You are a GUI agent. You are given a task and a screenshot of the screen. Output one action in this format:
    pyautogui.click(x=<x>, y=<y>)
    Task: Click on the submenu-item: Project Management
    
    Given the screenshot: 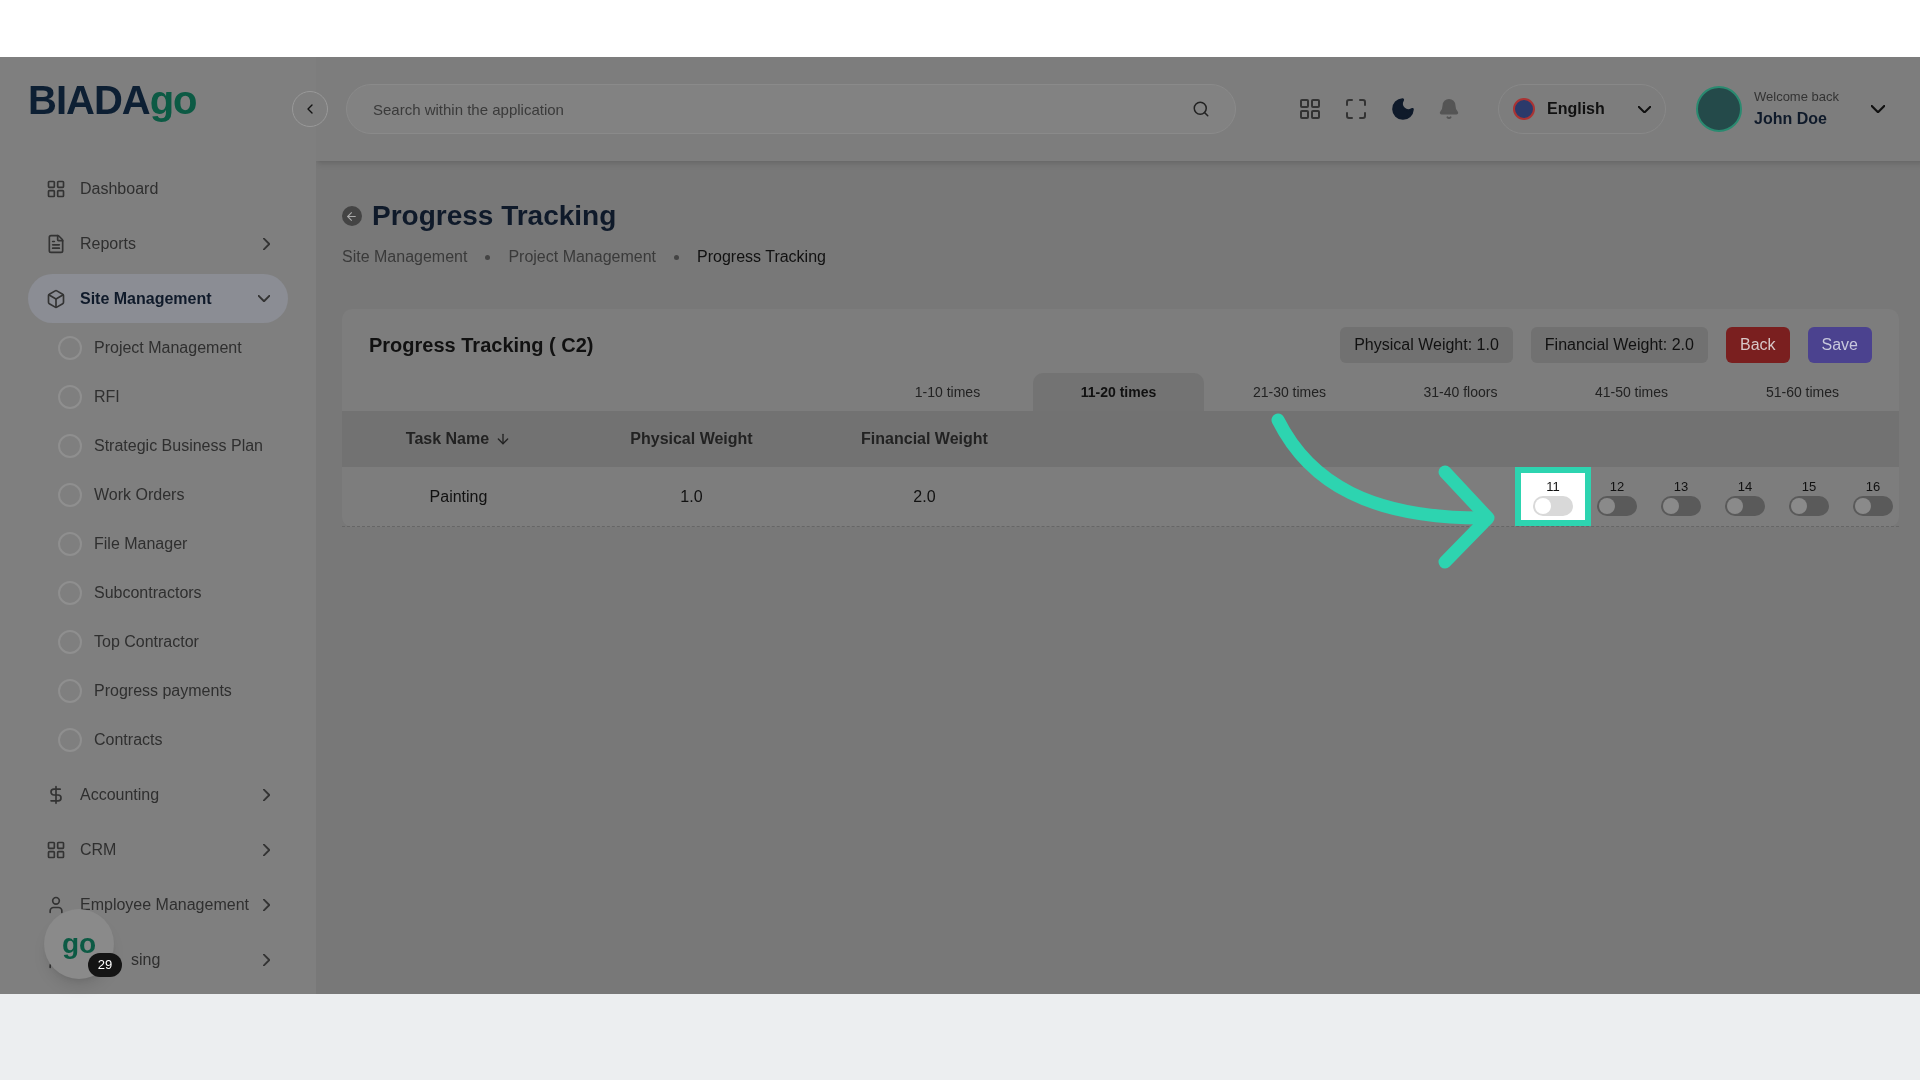 What is the action you would take?
    pyautogui.click(x=158, y=347)
    